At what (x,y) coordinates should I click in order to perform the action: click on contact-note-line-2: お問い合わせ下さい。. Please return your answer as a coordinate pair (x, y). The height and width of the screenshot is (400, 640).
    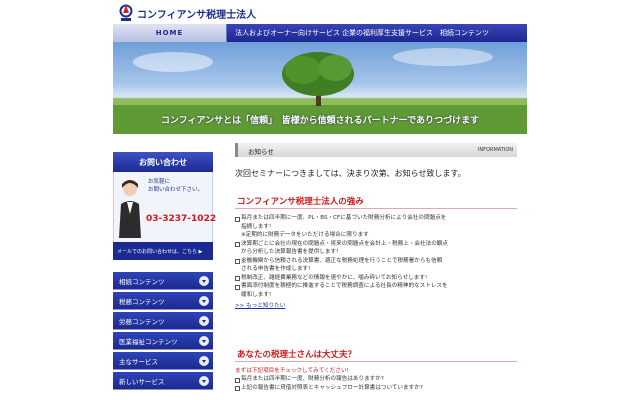
    Looking at the image, I should click on (176, 190).